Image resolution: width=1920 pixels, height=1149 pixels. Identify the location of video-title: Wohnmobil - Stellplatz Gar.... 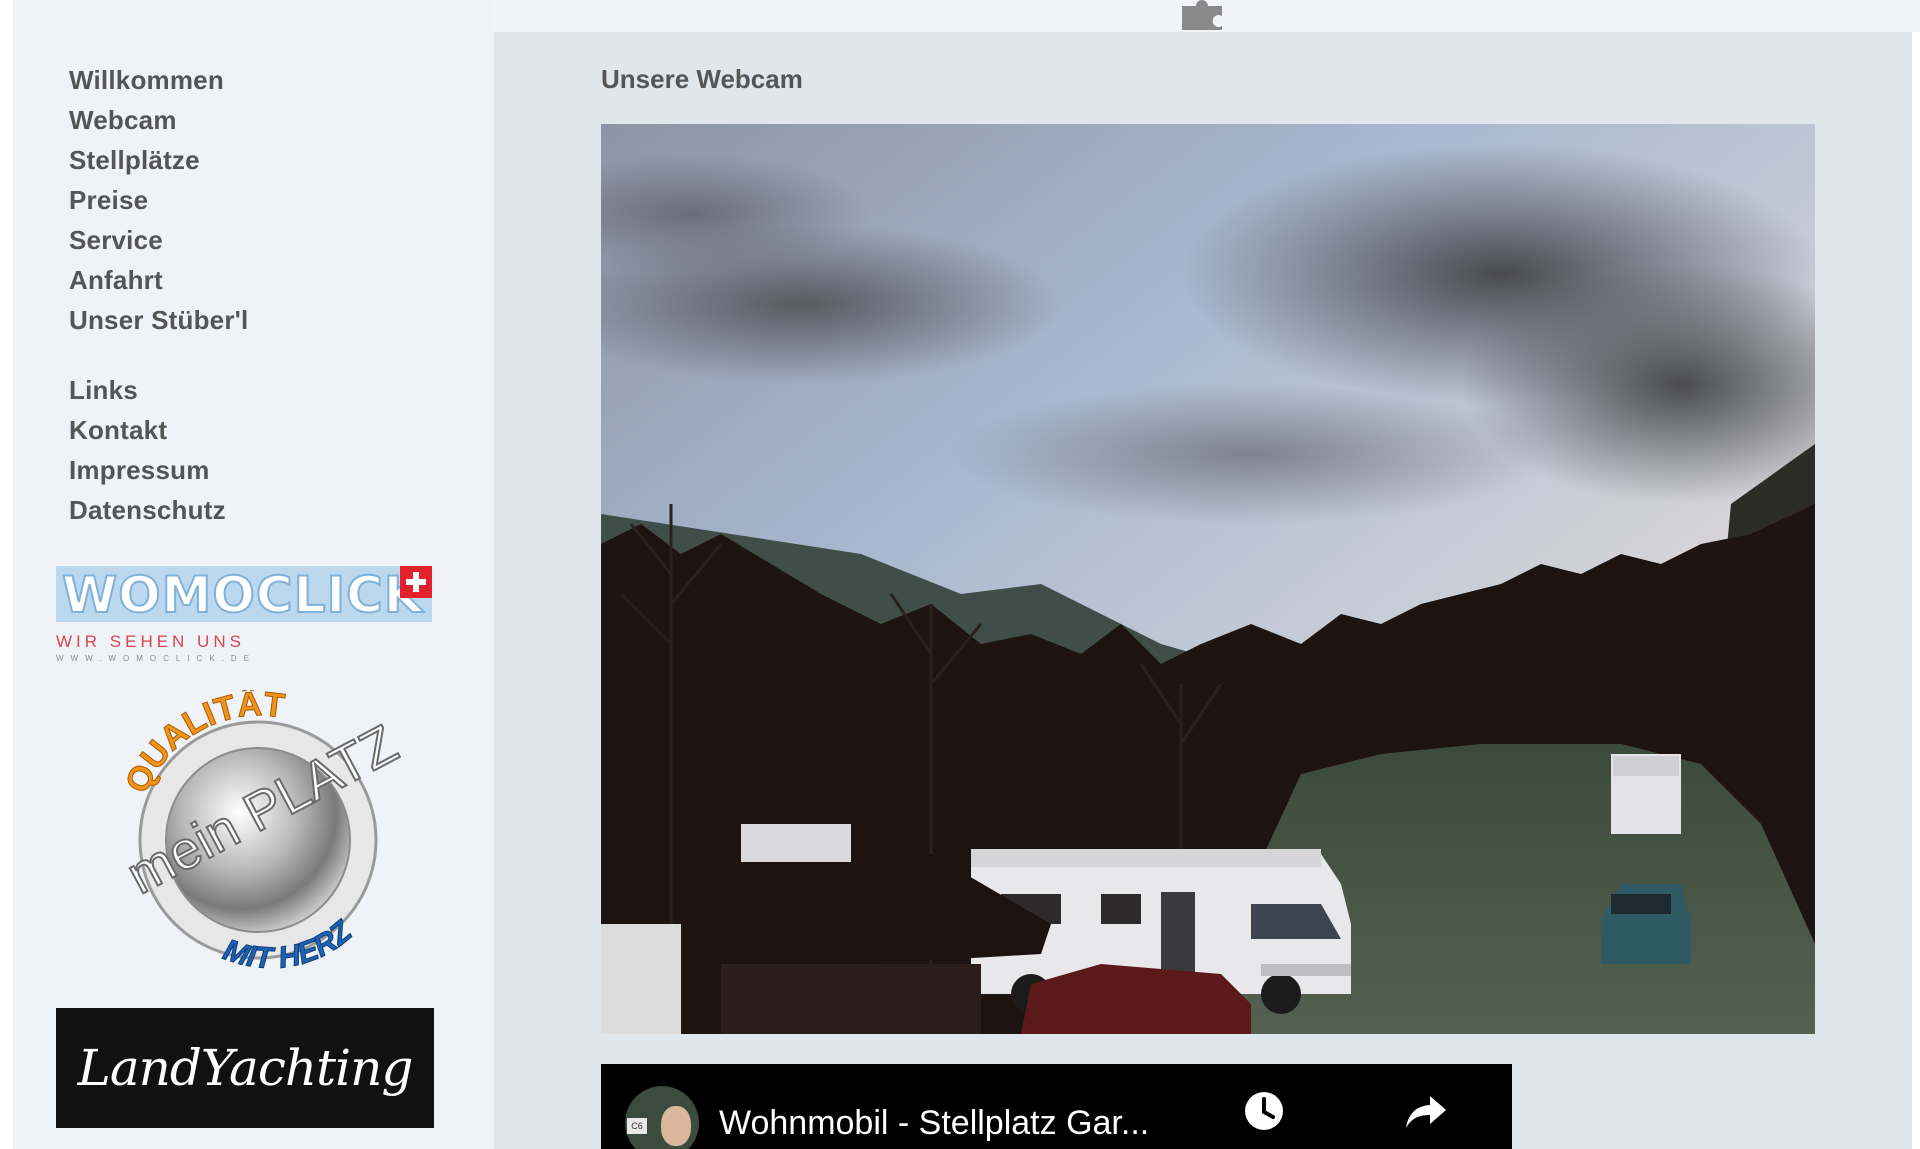
(934, 1123).